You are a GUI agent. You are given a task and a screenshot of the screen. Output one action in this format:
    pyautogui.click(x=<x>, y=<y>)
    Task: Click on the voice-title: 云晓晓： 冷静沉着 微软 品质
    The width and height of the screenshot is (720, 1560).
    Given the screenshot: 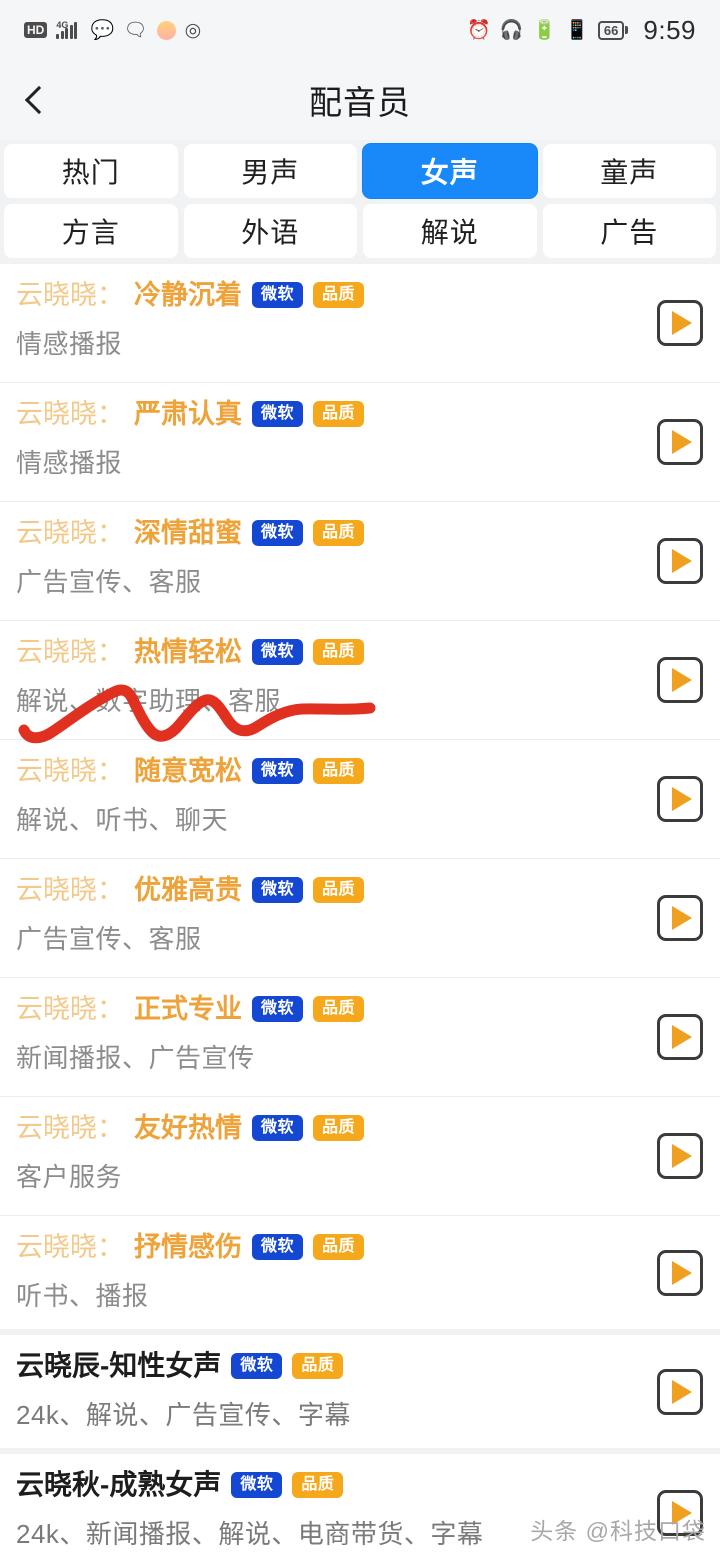 What is the action you would take?
    pyautogui.click(x=358, y=295)
    